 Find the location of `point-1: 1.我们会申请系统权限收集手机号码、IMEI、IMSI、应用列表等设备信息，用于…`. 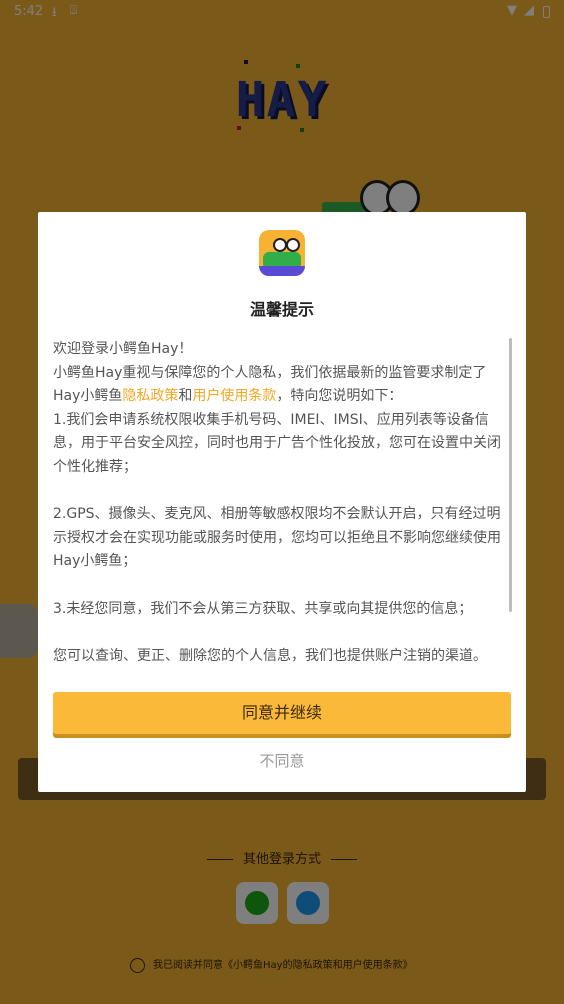

point-1: 1.我们会申请系统权限收集手机号码、IMEI、IMSI、应用列表等设备信息，用于… is located at coordinates (277, 443).